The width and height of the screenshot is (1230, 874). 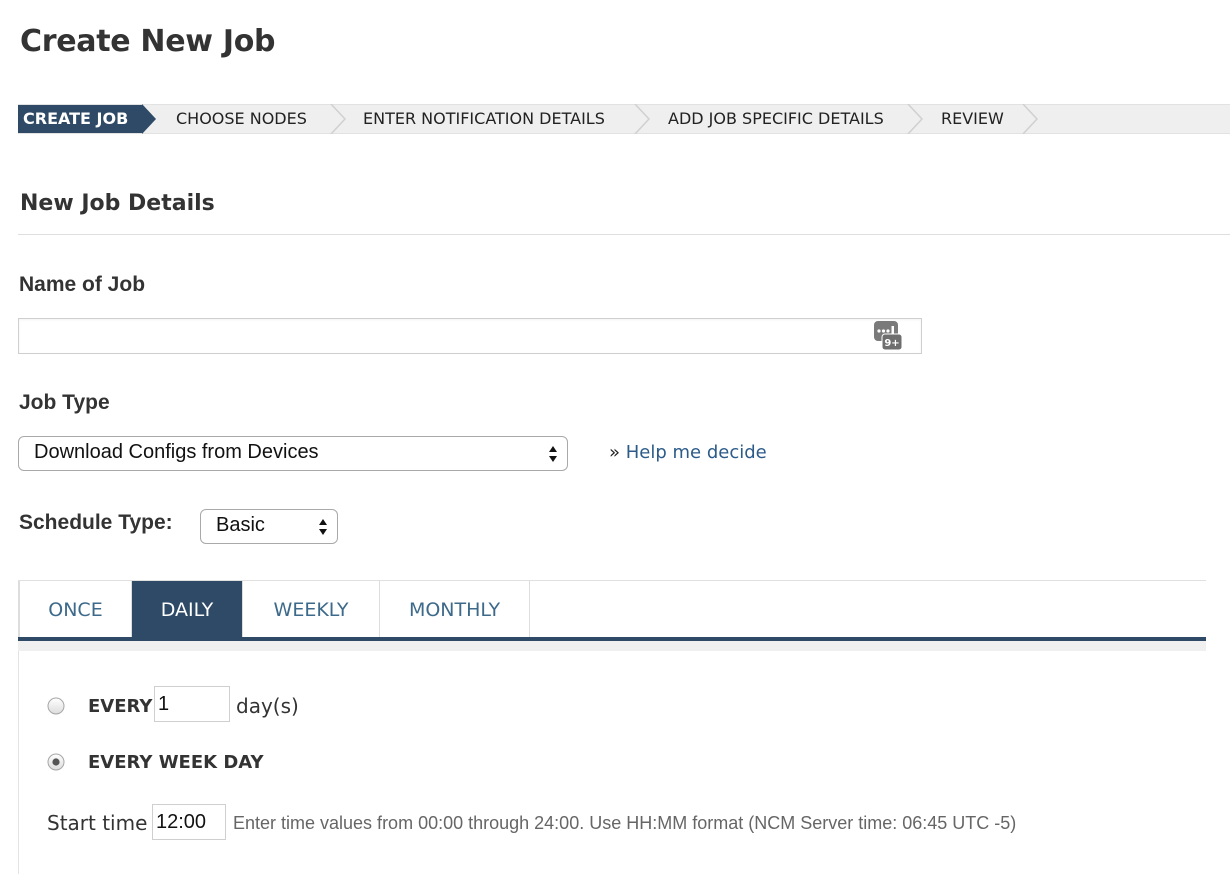 What do you see at coordinates (76, 609) in the screenshot?
I see `tab-once: ONCE` at bounding box center [76, 609].